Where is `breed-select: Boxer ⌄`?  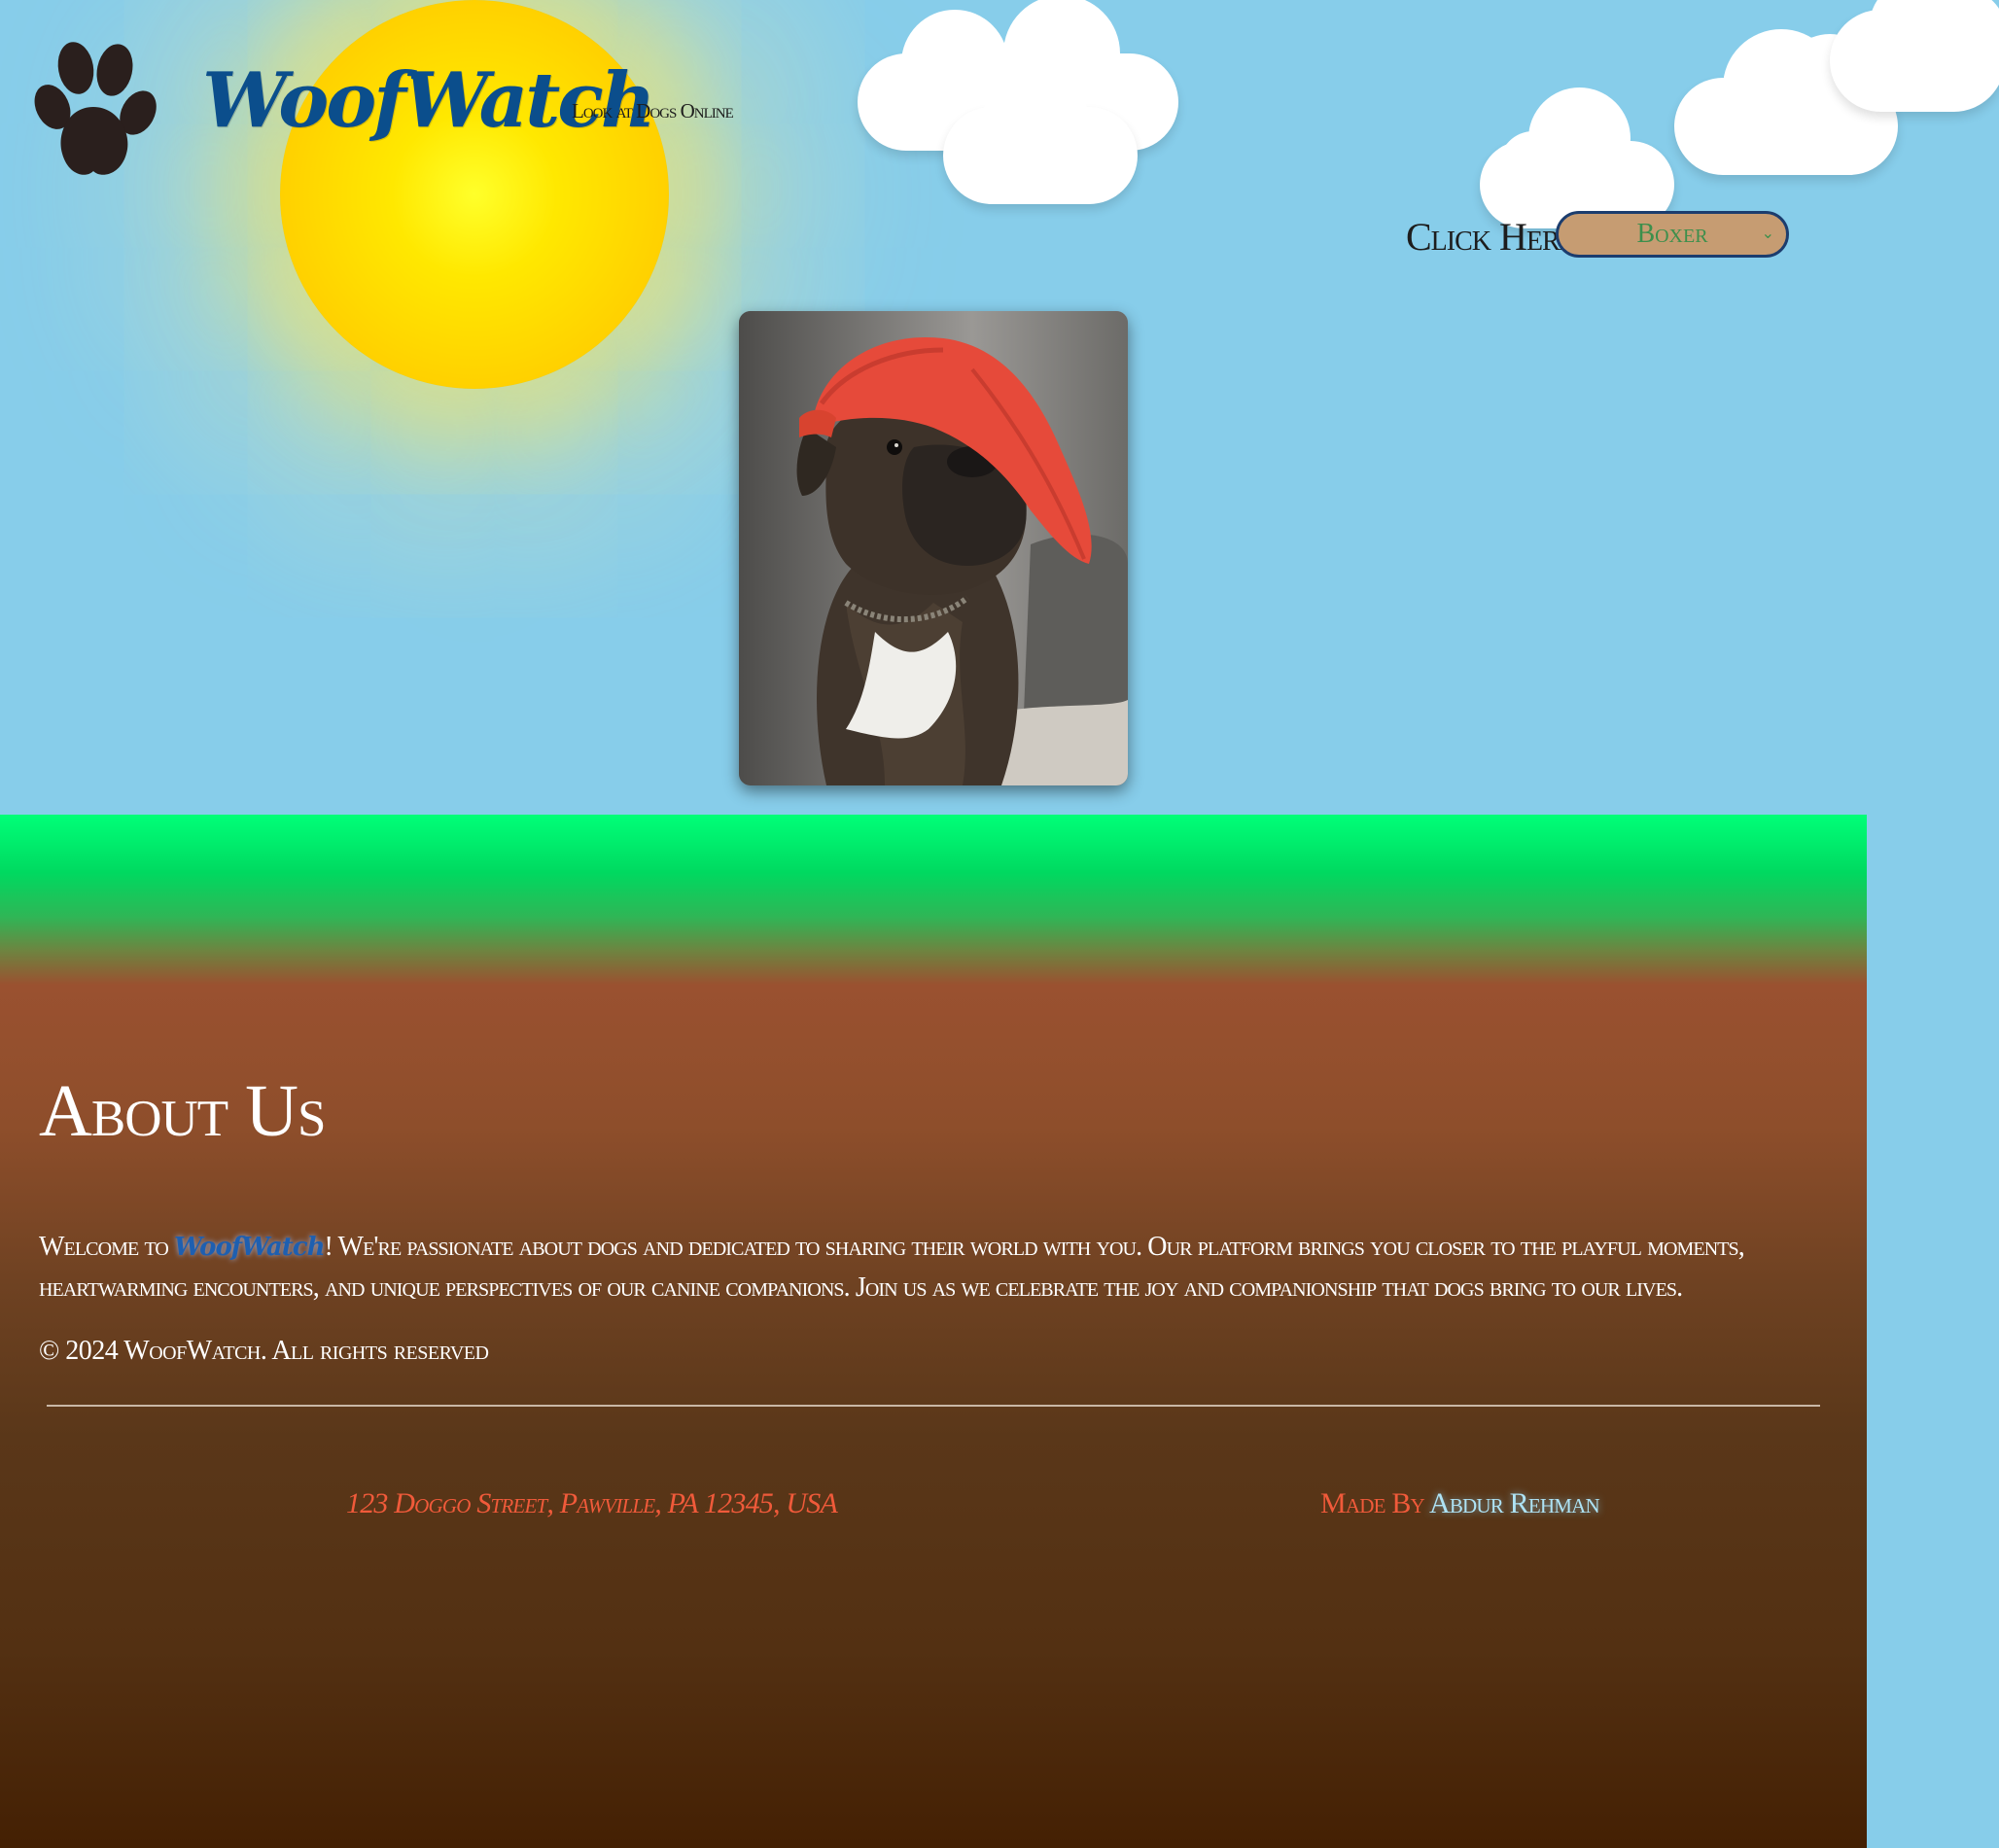 breed-select: Boxer ⌄ is located at coordinates (1673, 234).